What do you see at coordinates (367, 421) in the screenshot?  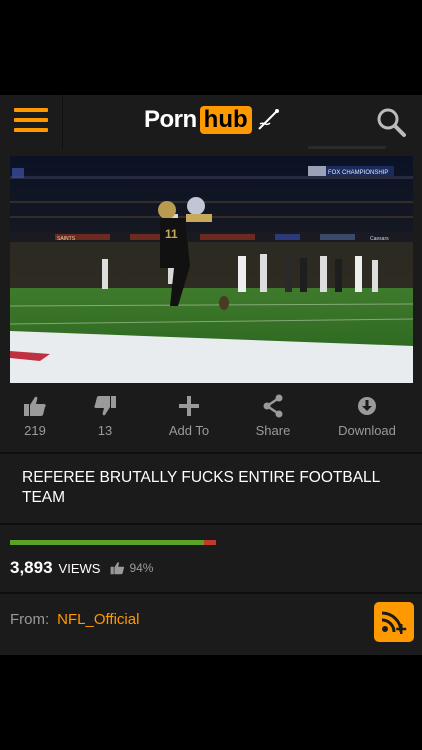 I see `download-button: Download` at bounding box center [367, 421].